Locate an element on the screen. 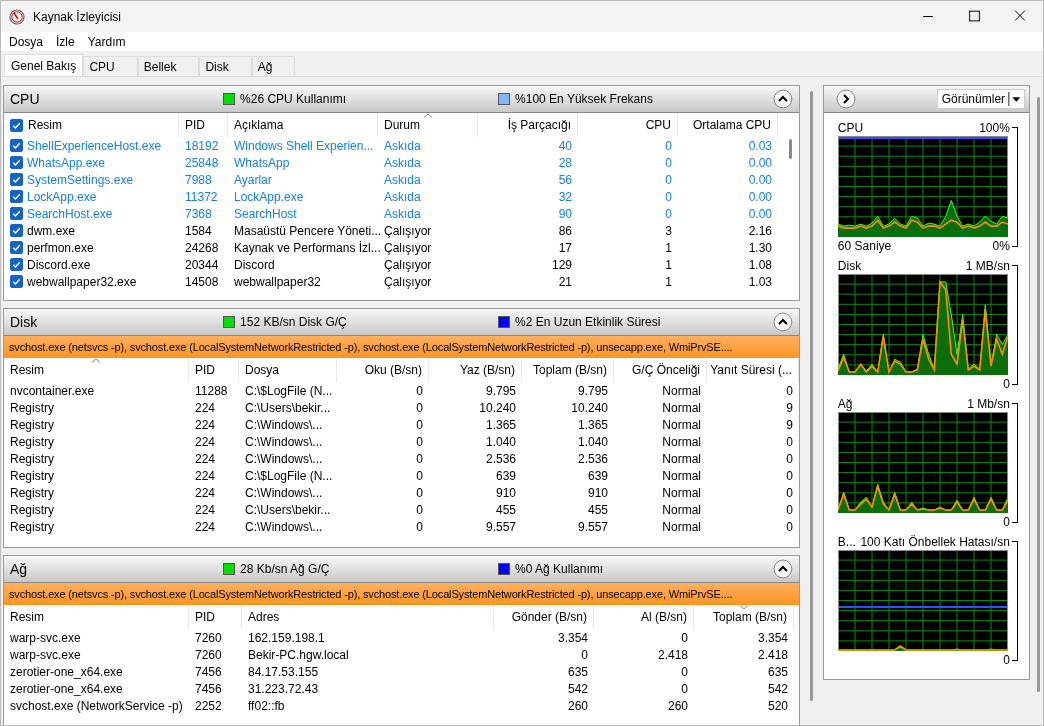 This screenshot has width=1044, height=726. tab: CPU is located at coordinates (110, 66).